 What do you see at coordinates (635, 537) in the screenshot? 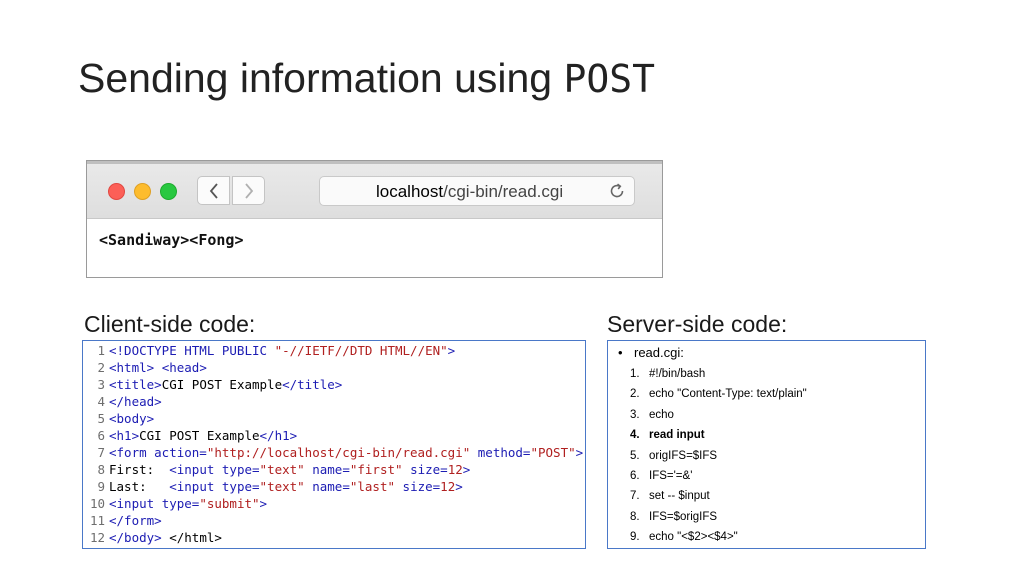
I see `item-number: 9.` at bounding box center [635, 537].